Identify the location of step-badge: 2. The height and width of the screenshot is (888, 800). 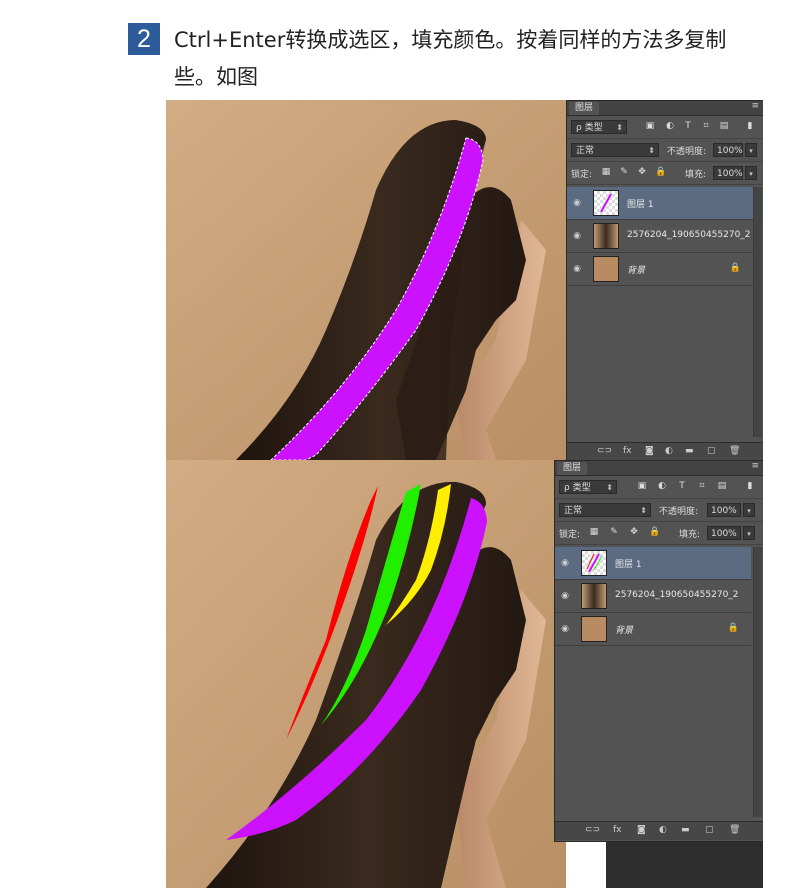
(144, 39).